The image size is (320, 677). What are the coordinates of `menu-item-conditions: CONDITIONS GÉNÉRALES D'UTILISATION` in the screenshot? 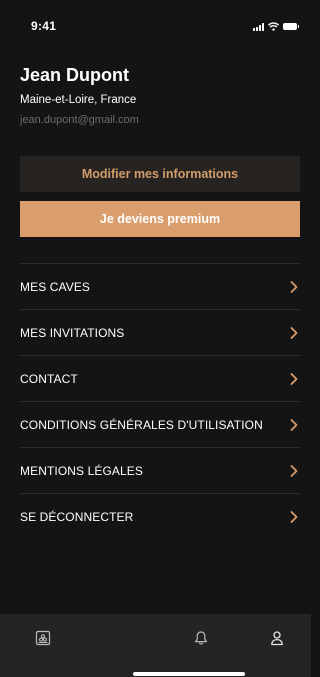 It's located at (160, 424).